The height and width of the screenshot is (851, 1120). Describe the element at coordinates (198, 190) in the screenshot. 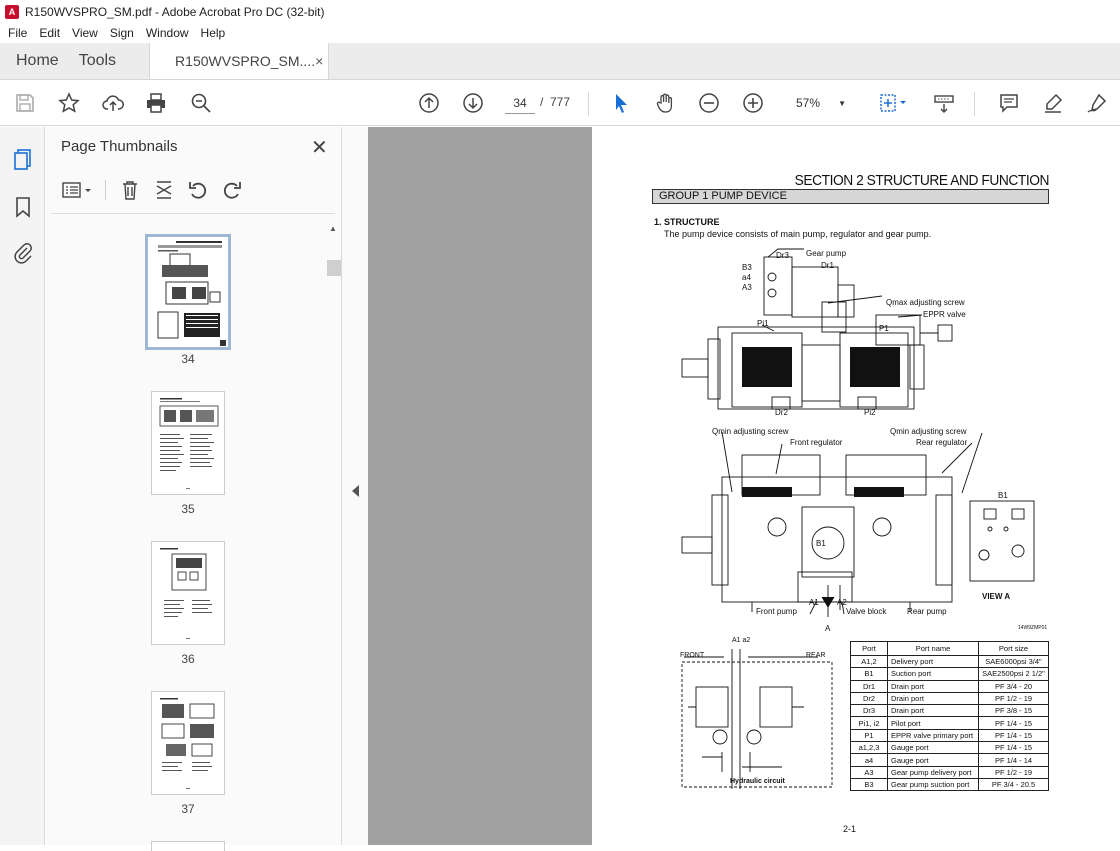

I see `rotate-left-icon` at that location.